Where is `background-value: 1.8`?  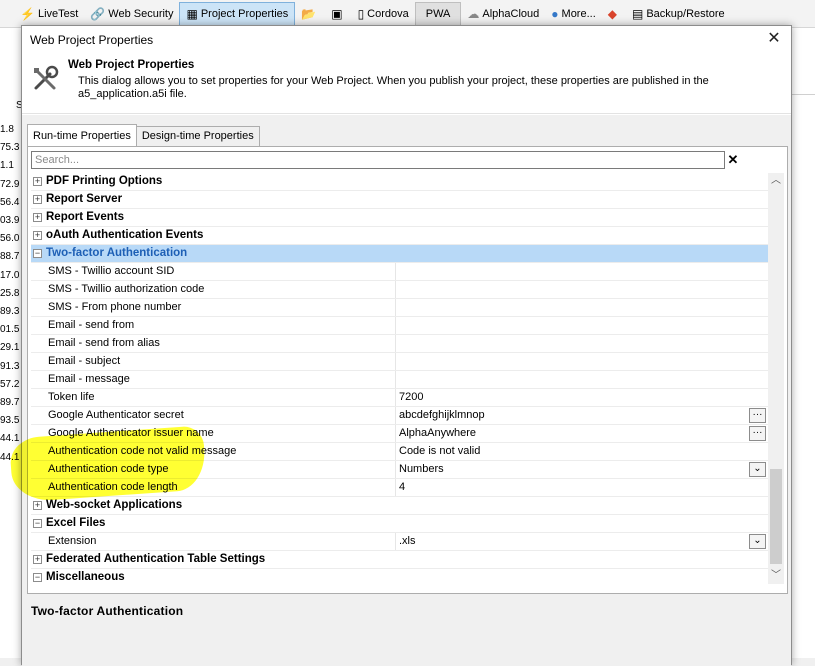
background-value: 1.8 is located at coordinates (7, 129).